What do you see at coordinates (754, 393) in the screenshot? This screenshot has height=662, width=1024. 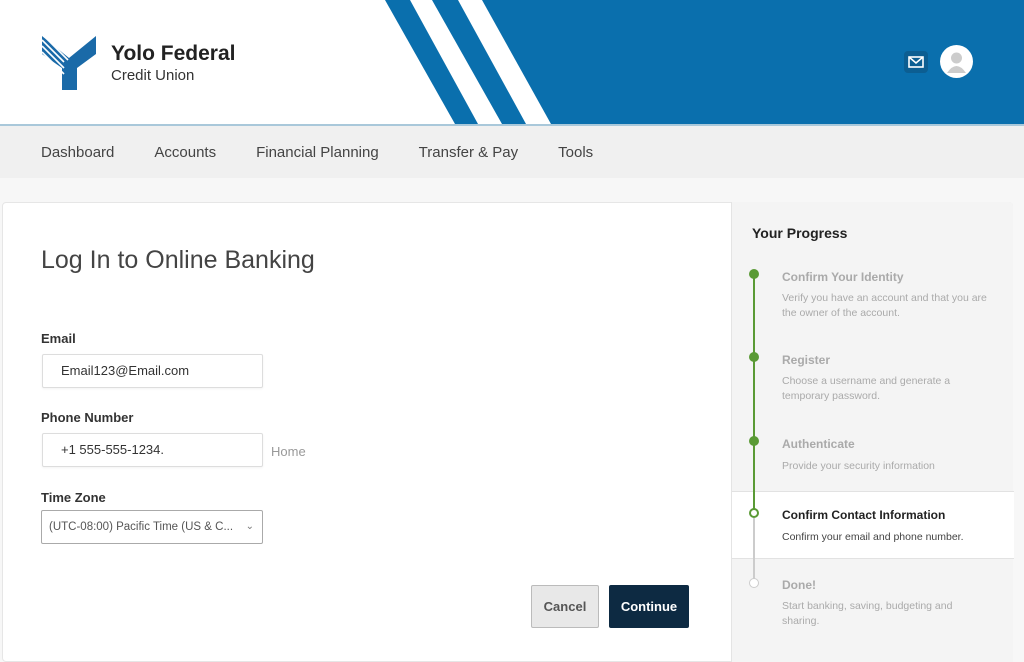 I see `progress-line-complete` at bounding box center [754, 393].